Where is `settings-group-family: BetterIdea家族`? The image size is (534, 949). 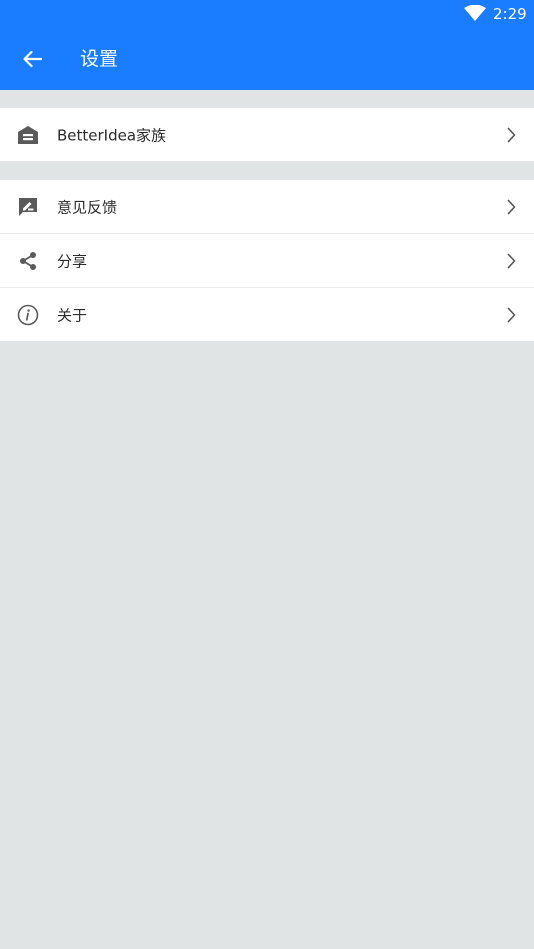
settings-group-family: BetterIdea家族 is located at coordinates (267, 134).